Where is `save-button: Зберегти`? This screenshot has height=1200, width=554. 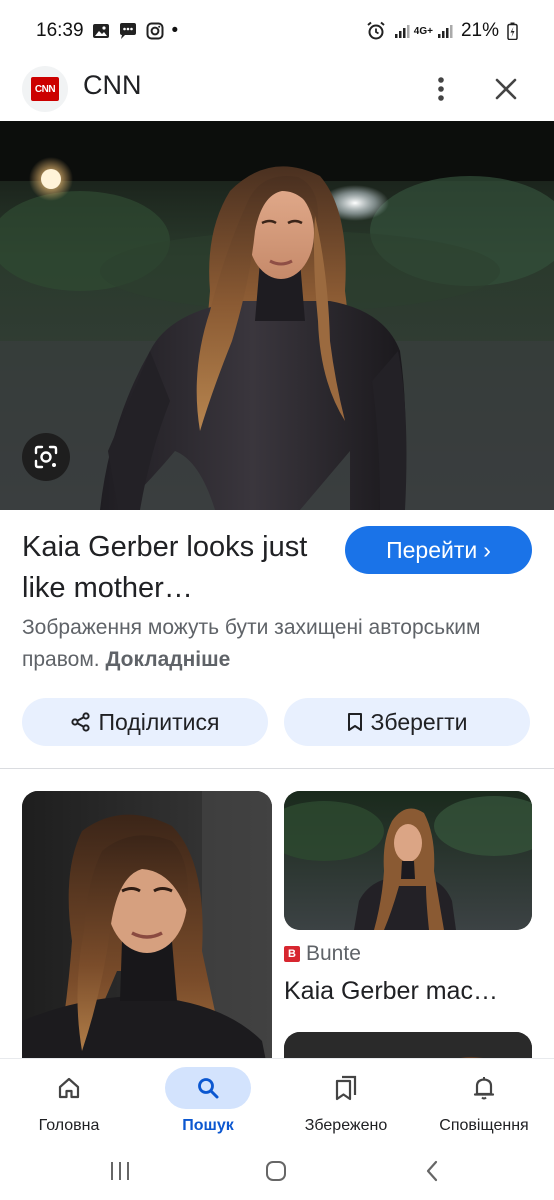
save-button: Зберегти is located at coordinates (407, 722).